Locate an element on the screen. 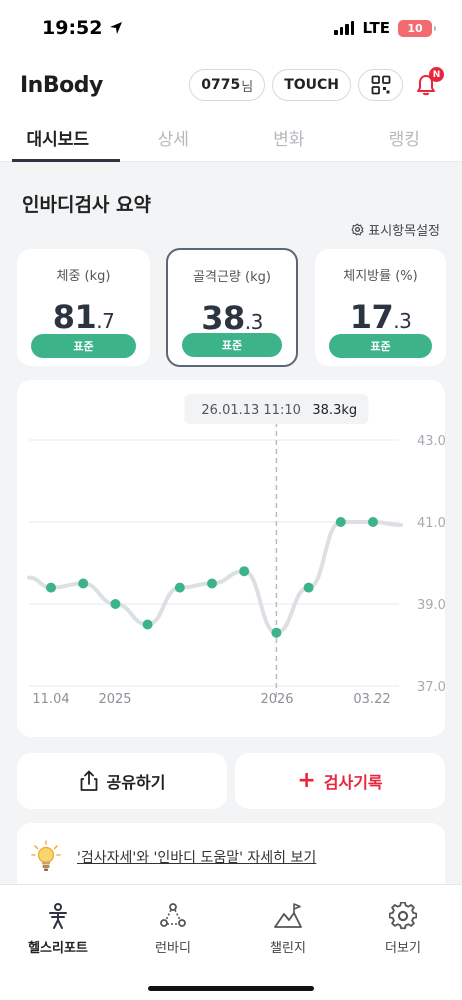 This screenshot has width=462, height=1000. record-label: 검사기록 is located at coordinates (353, 782).